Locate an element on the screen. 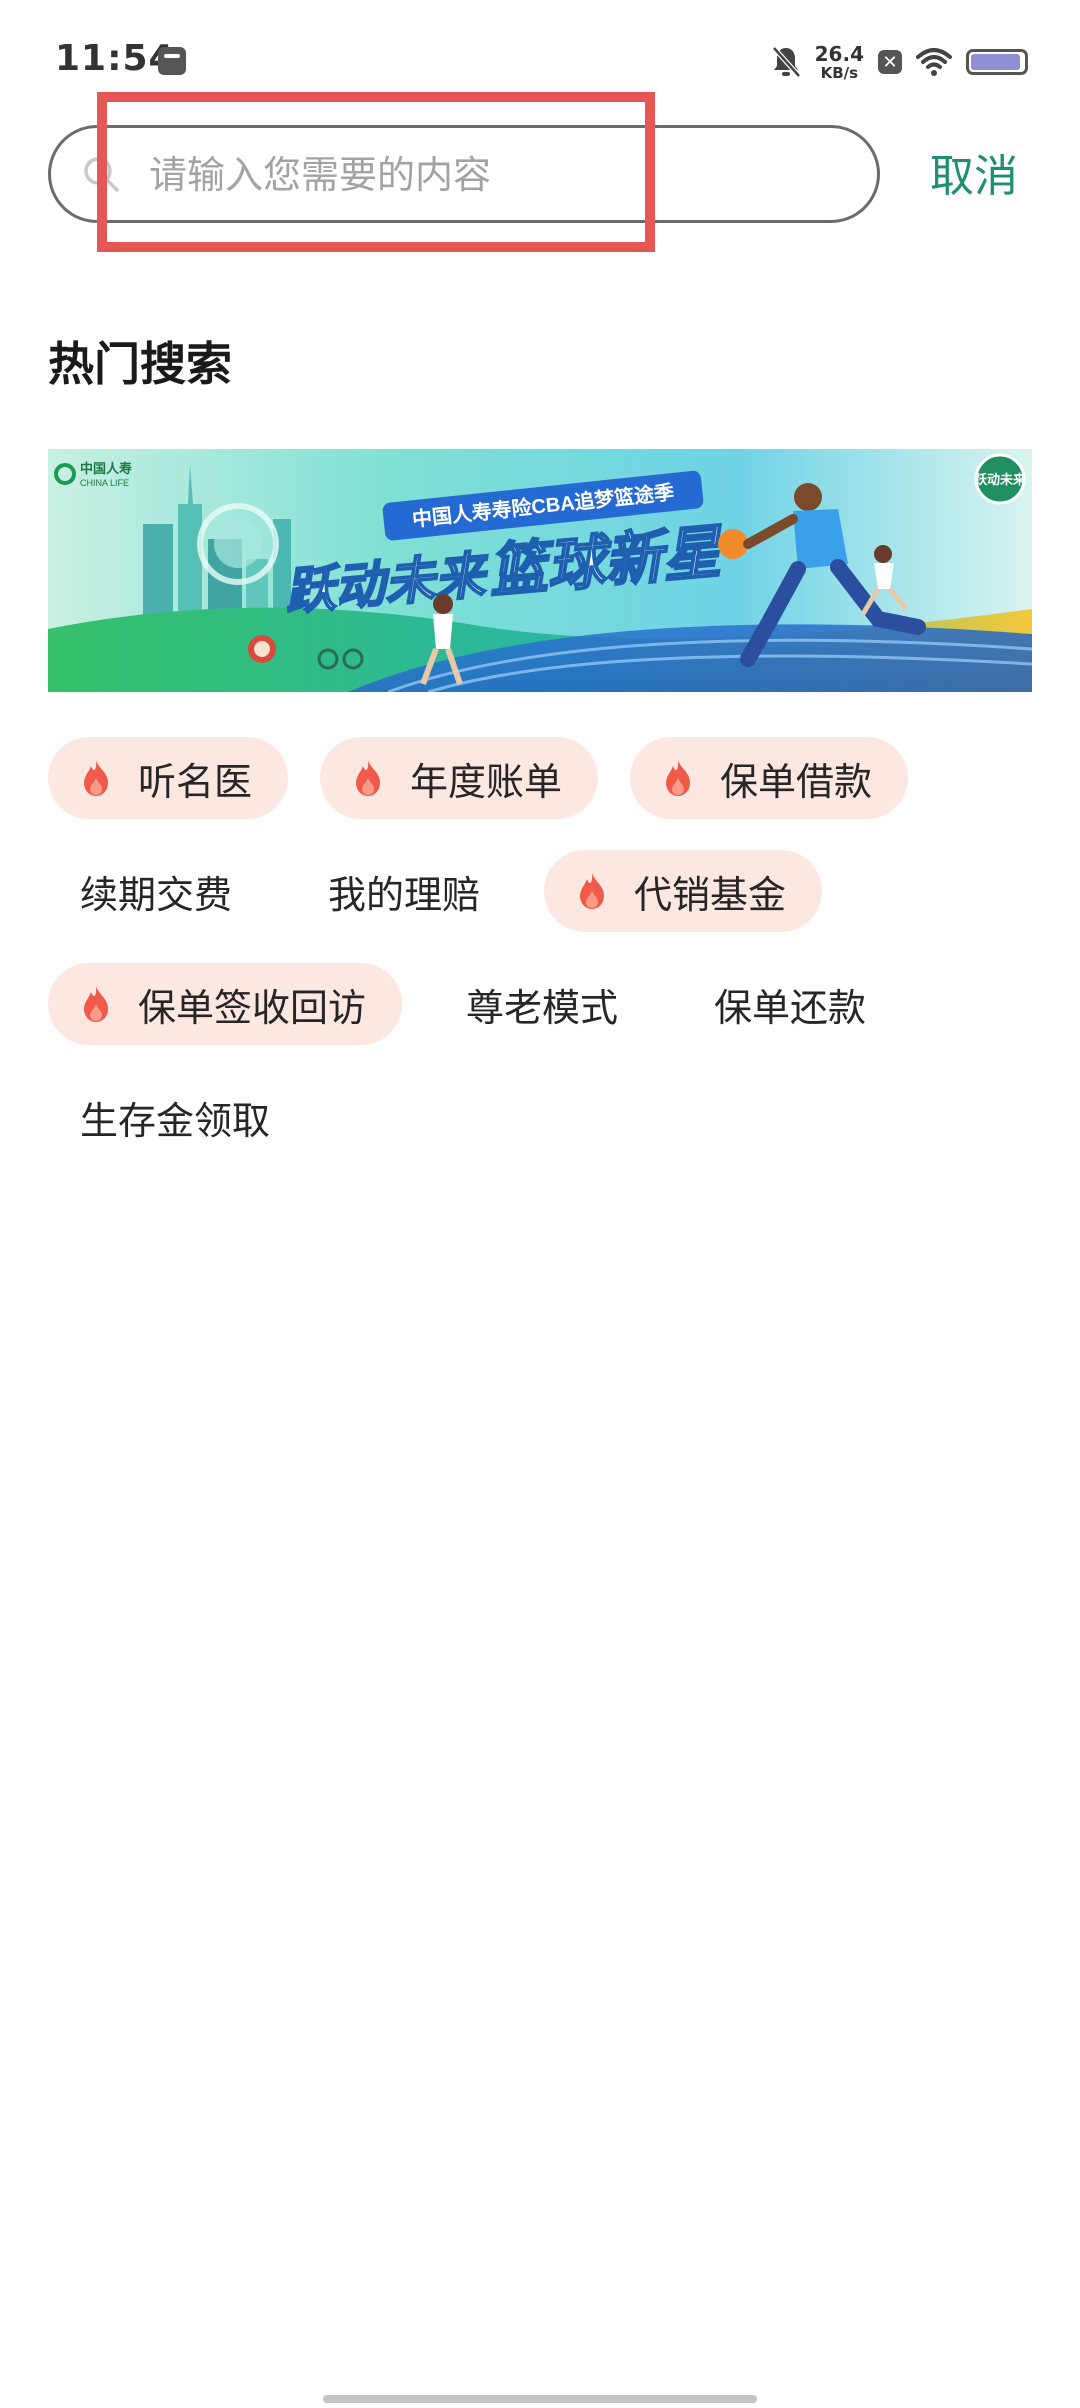 This screenshot has height=2408, width=1080. hot-tag: 听名医 is located at coordinates (168, 778).